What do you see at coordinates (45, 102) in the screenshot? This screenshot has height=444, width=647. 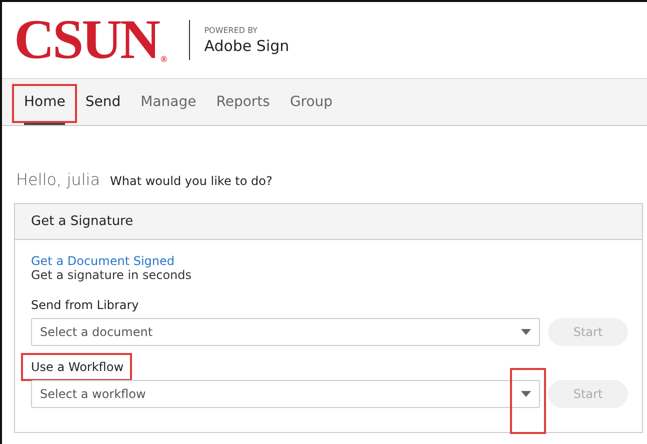 I see `nav-tab: Home` at bounding box center [45, 102].